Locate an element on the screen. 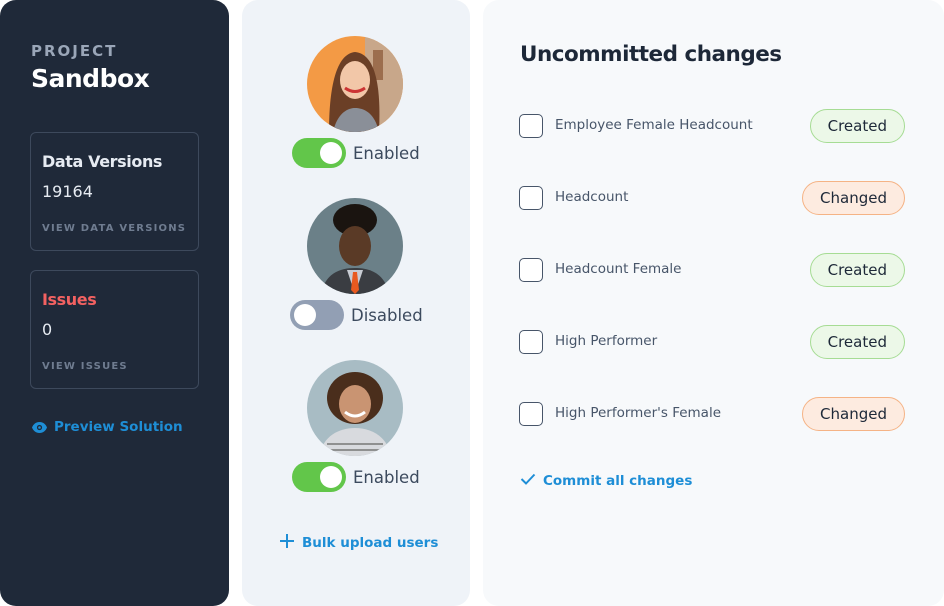 This screenshot has width=944, height=606. commit-all-changes-button: Commit all changes is located at coordinates (606, 481).